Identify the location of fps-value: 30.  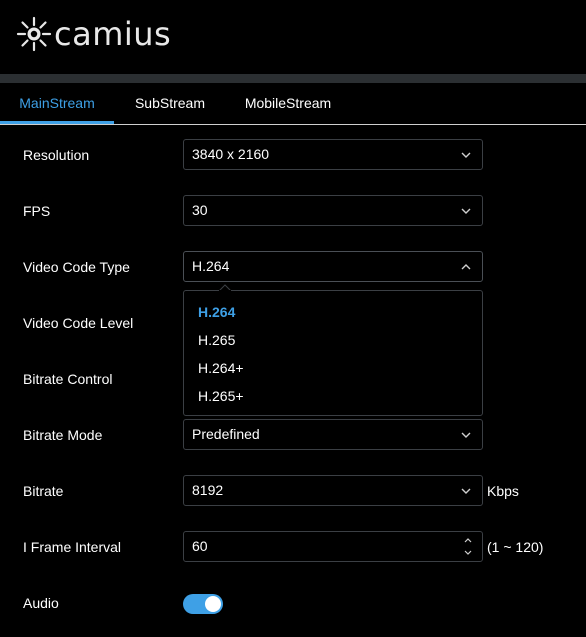
(200, 210).